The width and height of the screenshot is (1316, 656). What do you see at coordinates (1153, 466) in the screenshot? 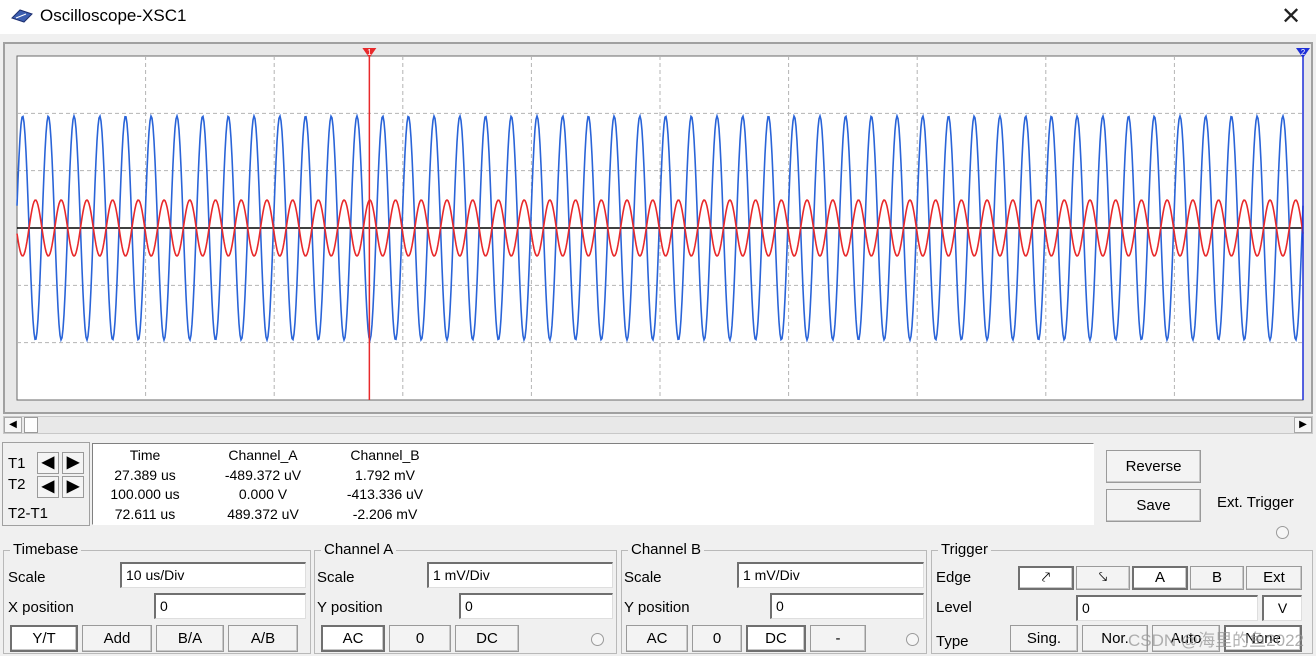
I see `reverse-button: Reverse` at bounding box center [1153, 466].